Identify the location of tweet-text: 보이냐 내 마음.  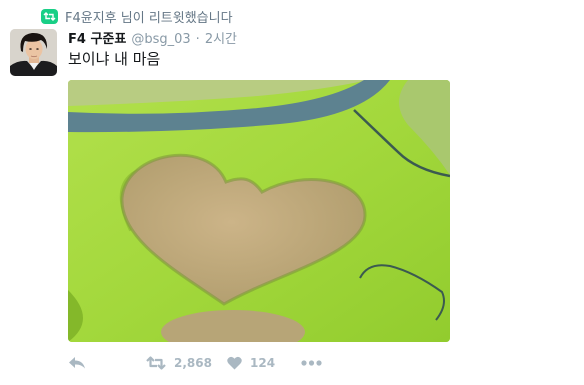
(114, 59).